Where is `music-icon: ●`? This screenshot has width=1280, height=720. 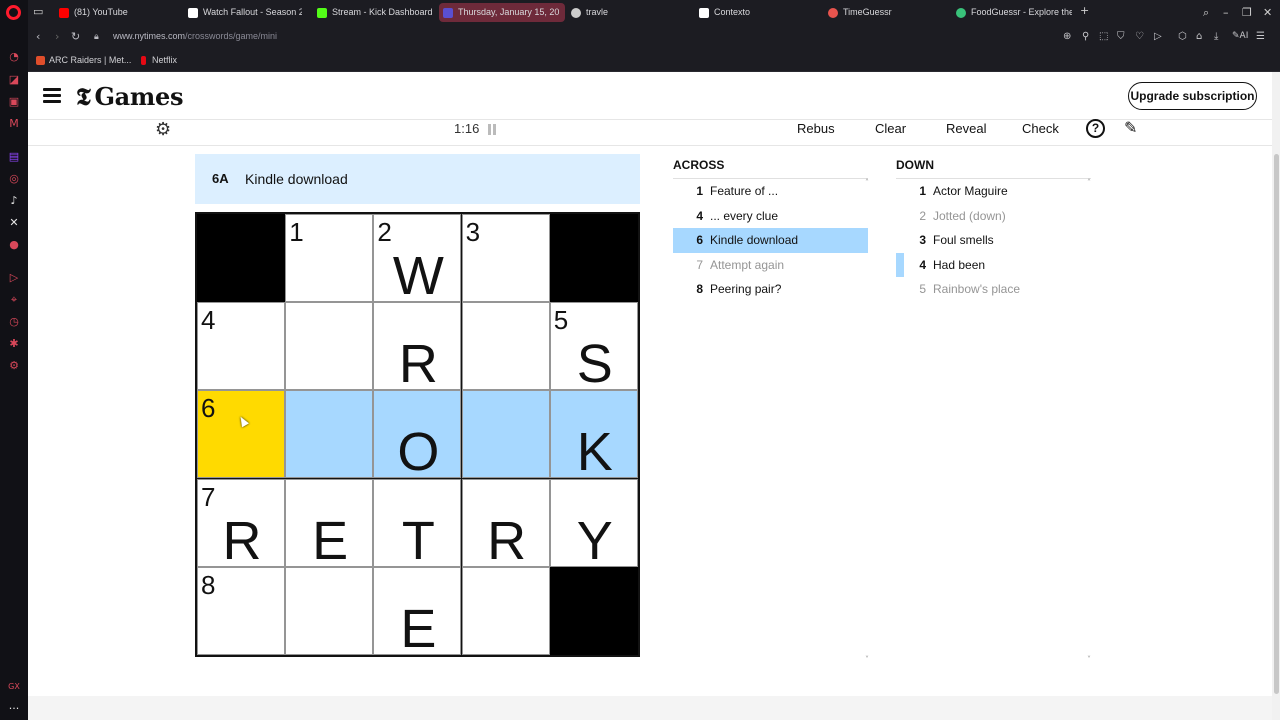
music-icon: ● is located at coordinates (14, 245).